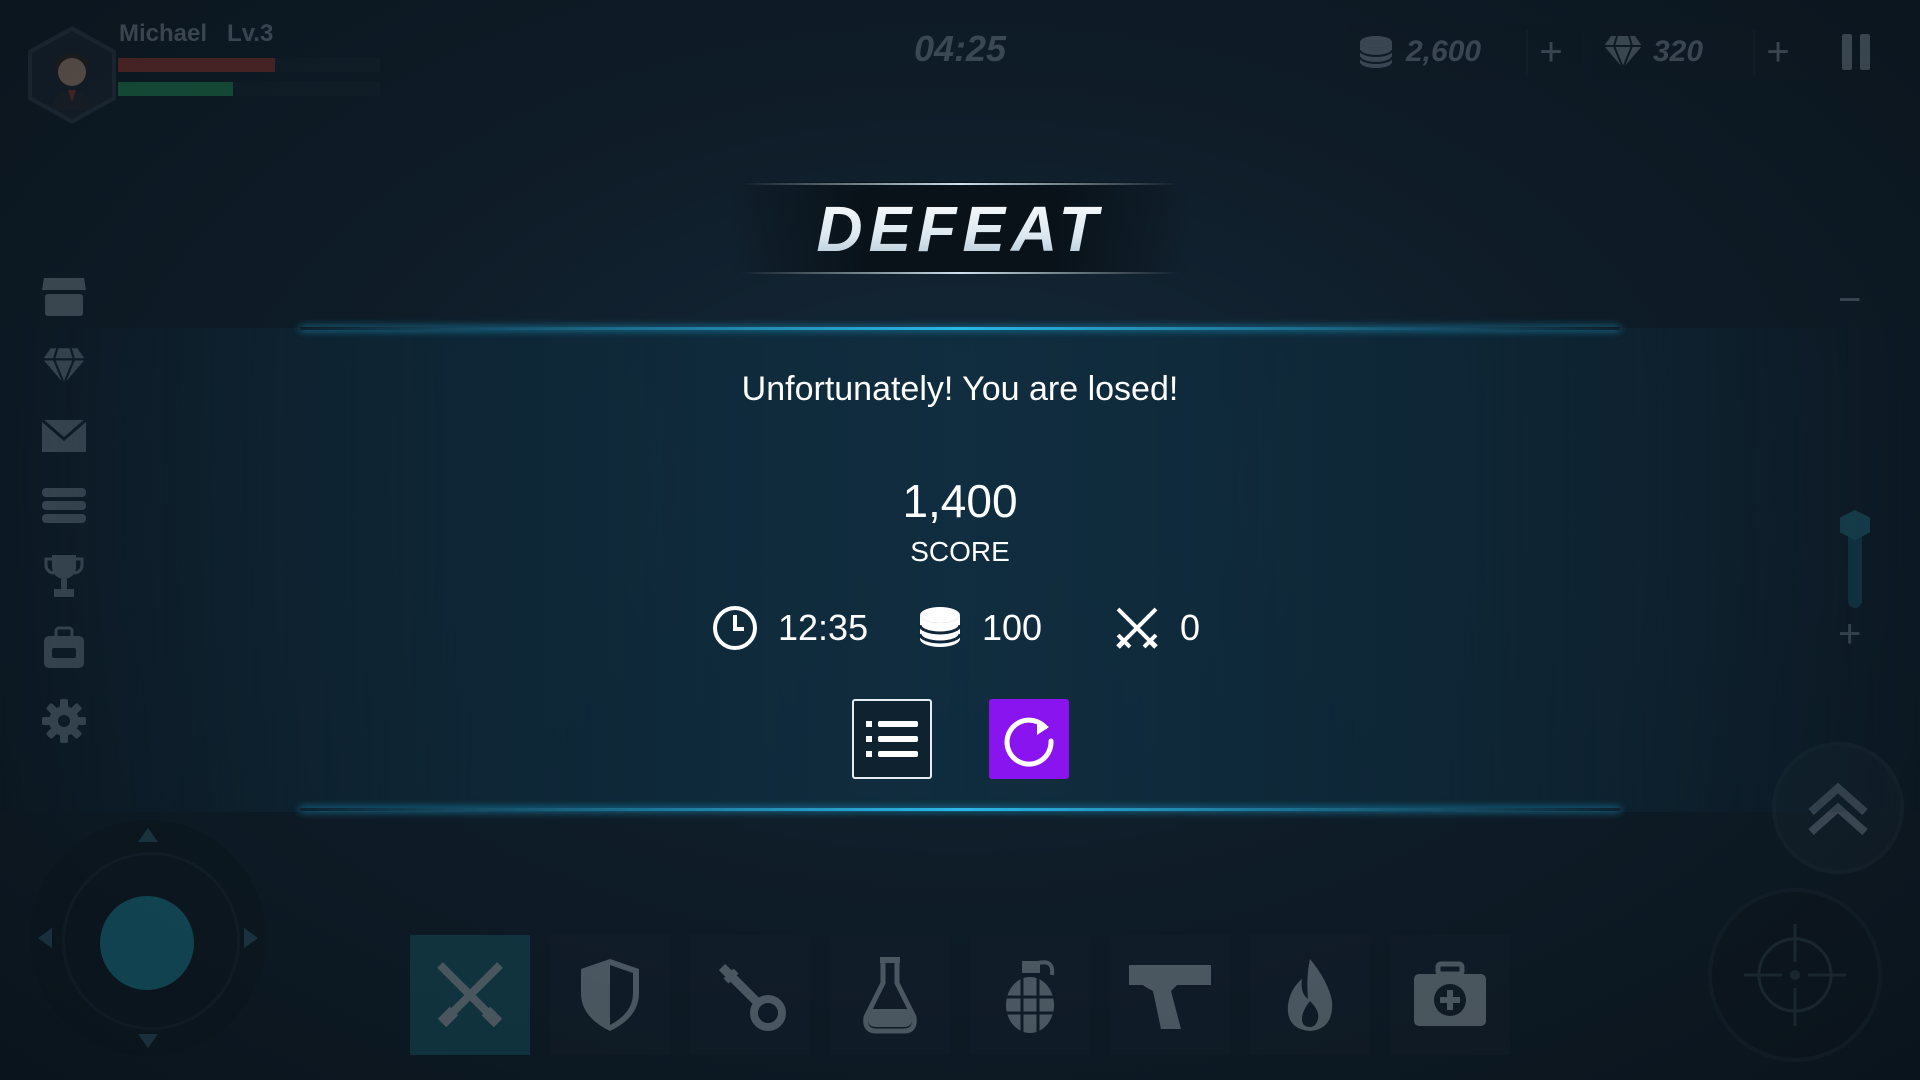 The height and width of the screenshot is (1080, 1920). I want to click on result-message: Unfortunately! You are losed!, so click(960, 389).